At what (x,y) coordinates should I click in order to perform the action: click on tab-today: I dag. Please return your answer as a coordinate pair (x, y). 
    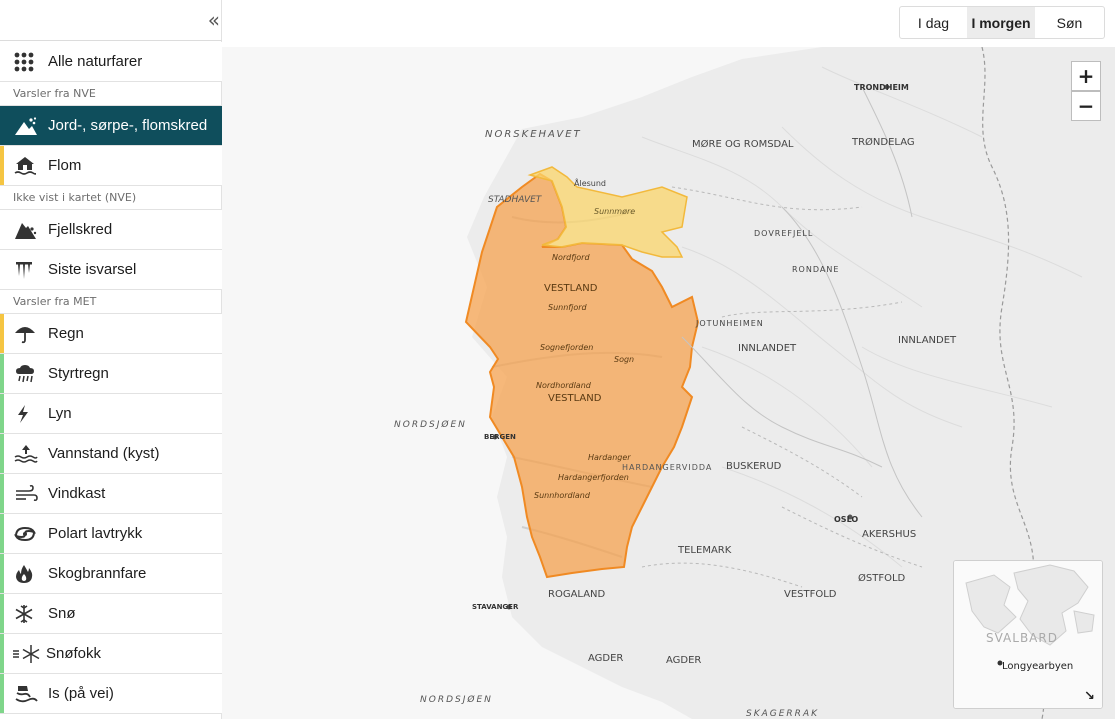
    Looking at the image, I should click on (933, 22).